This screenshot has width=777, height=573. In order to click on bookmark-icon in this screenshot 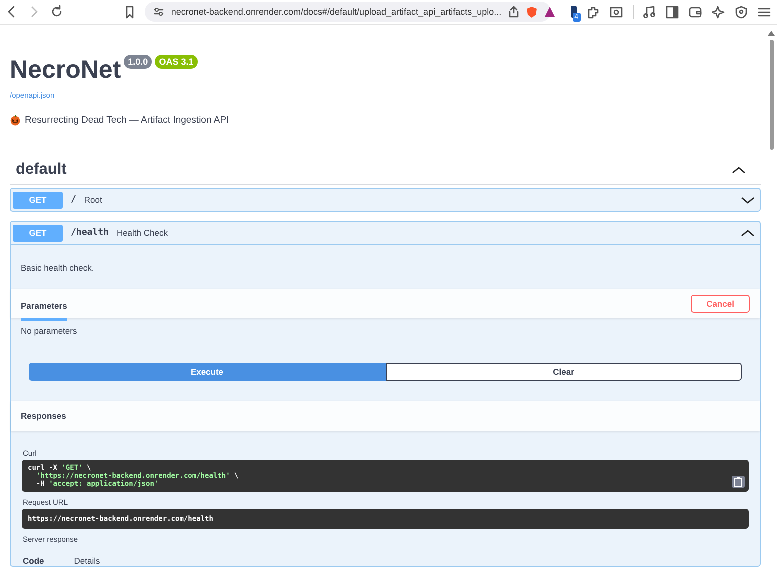, I will do `click(130, 12)`.